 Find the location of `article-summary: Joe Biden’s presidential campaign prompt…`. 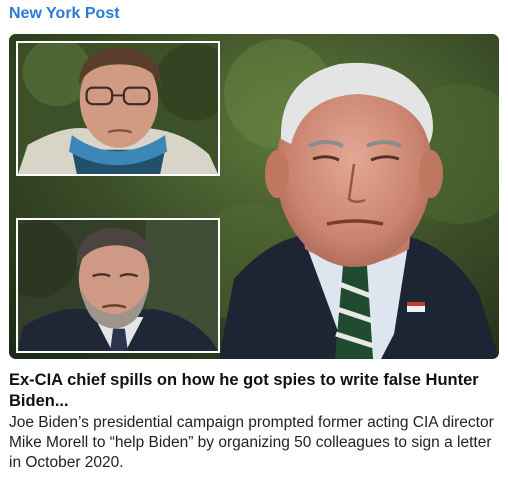

article-summary: Joe Biden’s presidential campaign prompt… is located at coordinates (251, 442).